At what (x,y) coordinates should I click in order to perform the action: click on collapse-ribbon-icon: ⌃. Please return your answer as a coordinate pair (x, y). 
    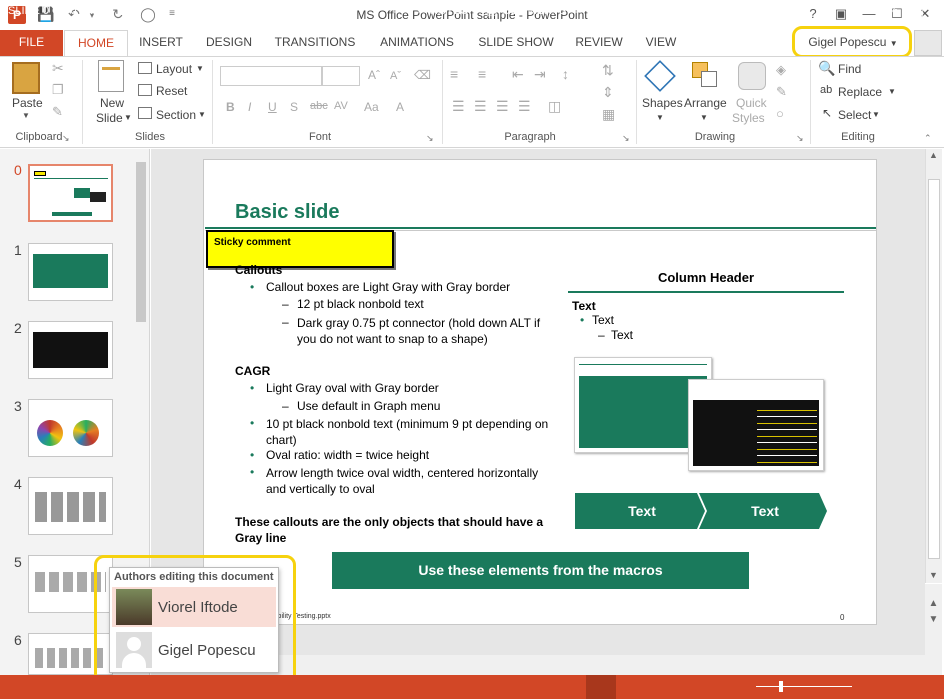
    Looking at the image, I should click on (928, 138).